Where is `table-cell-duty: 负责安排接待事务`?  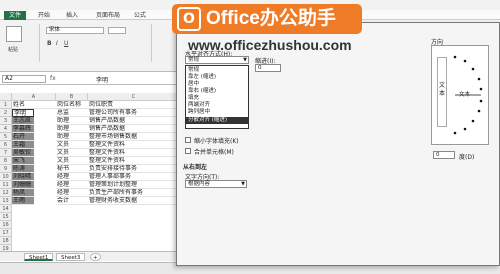
table-cell-duty: 负责安排接待事务 is located at coordinates (134, 169).